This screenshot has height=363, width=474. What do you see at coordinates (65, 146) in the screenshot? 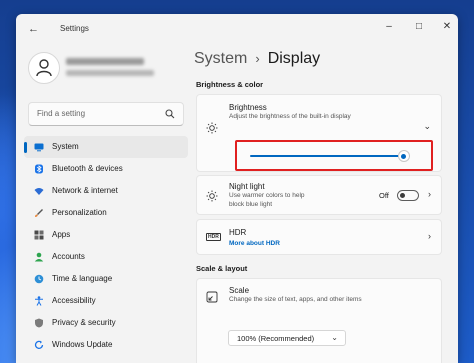
I see `sidebar-item-label: System` at bounding box center [65, 146].